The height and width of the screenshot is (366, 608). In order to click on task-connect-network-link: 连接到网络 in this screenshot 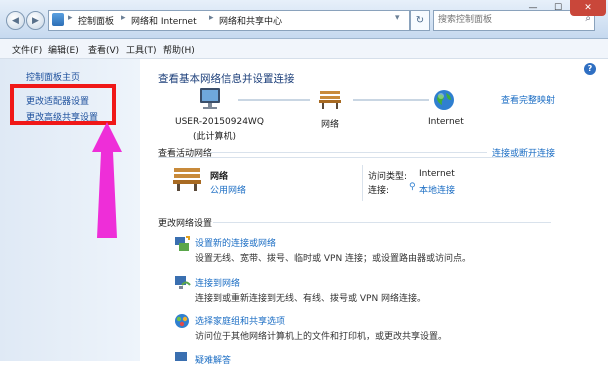, I will do `click(217, 282)`.